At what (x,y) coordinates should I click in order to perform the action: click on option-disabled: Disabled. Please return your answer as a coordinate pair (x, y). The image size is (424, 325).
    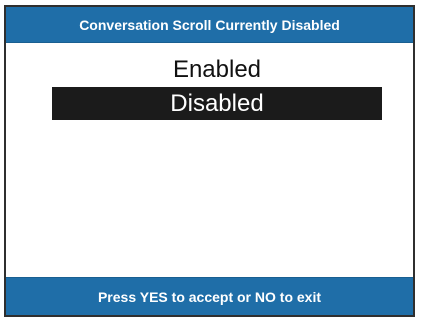
    Looking at the image, I should click on (217, 103).